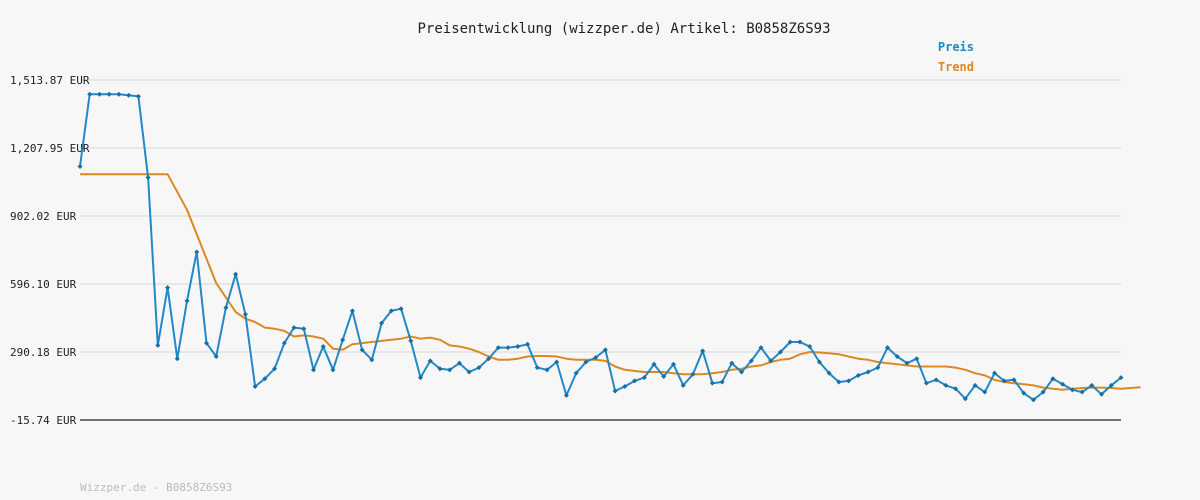 This screenshot has height=500, width=1200. What do you see at coordinates (50, 148) in the screenshot?
I see `y-tick-label-1: 1,207.95 EUR` at bounding box center [50, 148].